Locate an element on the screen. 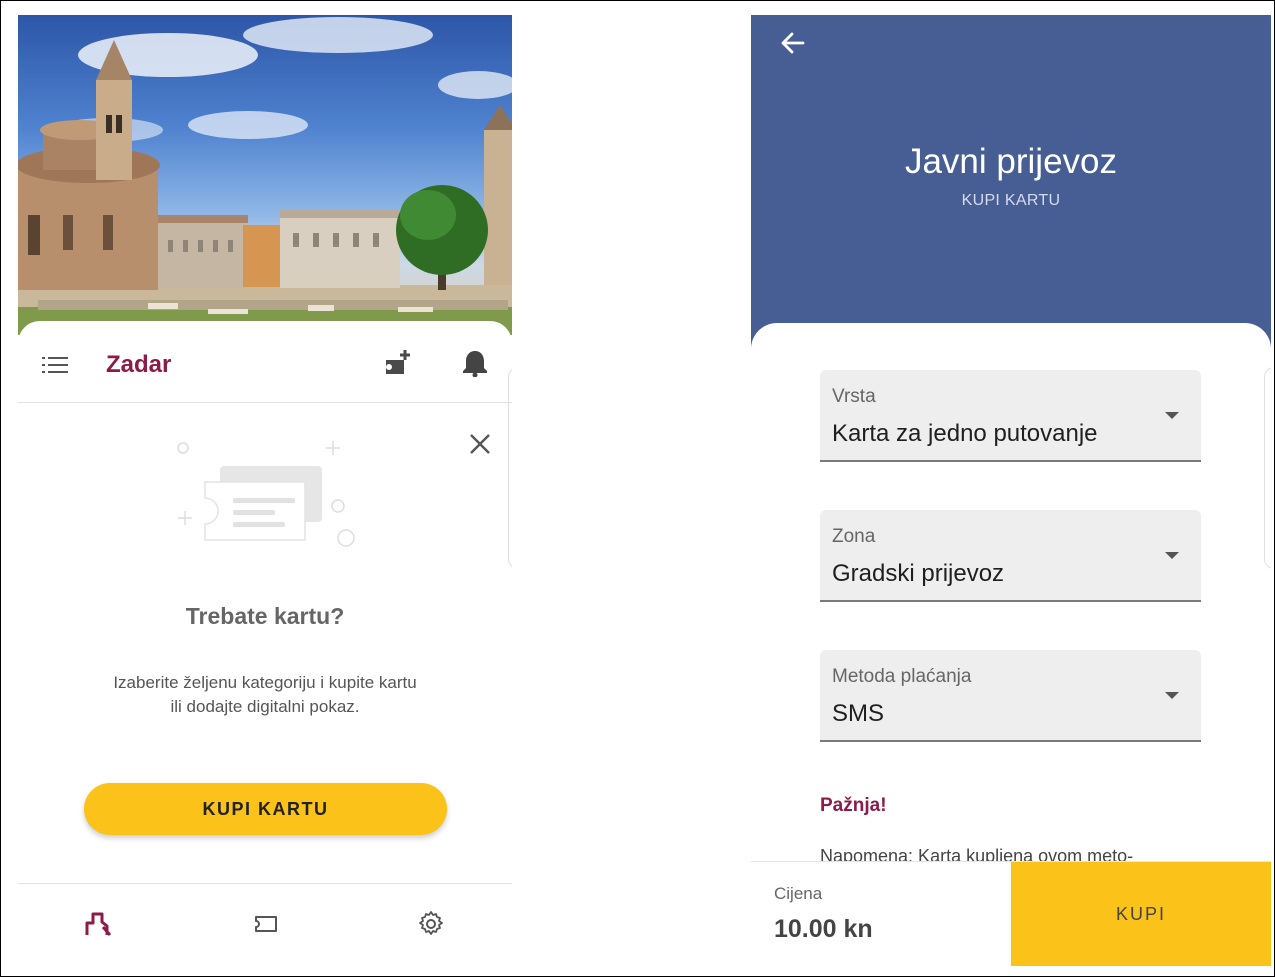 The image size is (1275, 977). screen-title: Javni prijevoz is located at coordinates (1011, 161).